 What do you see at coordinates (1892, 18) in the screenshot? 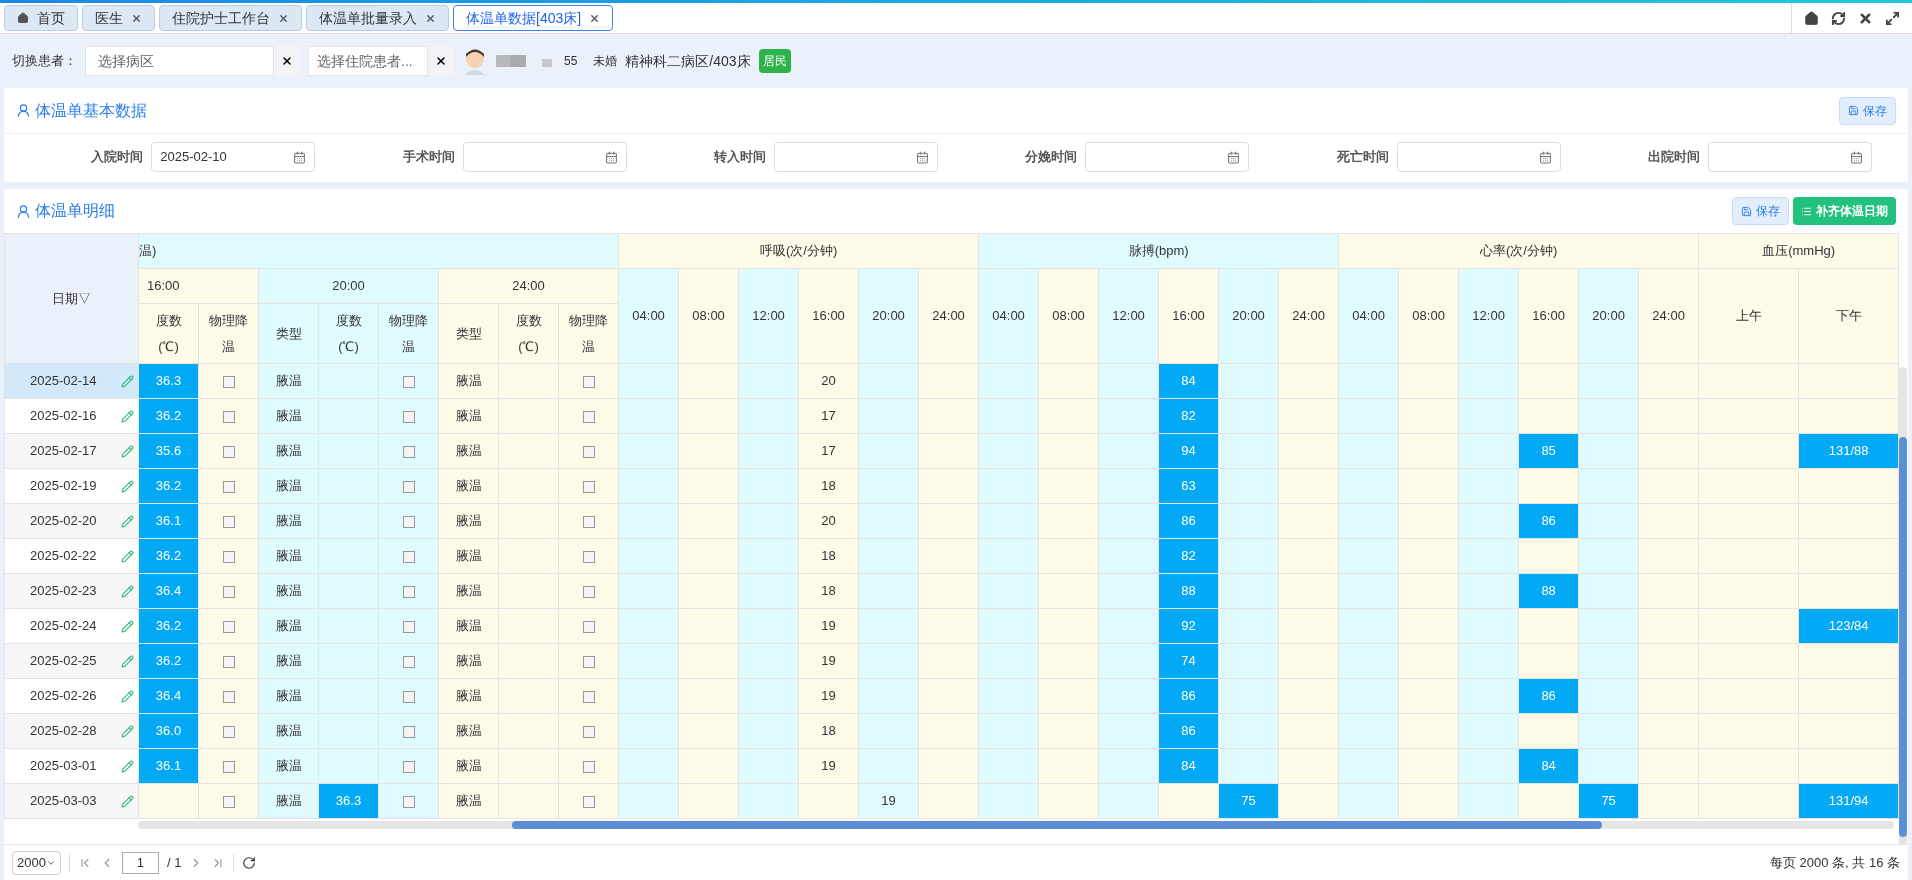
I see `fullscreen-icon` at bounding box center [1892, 18].